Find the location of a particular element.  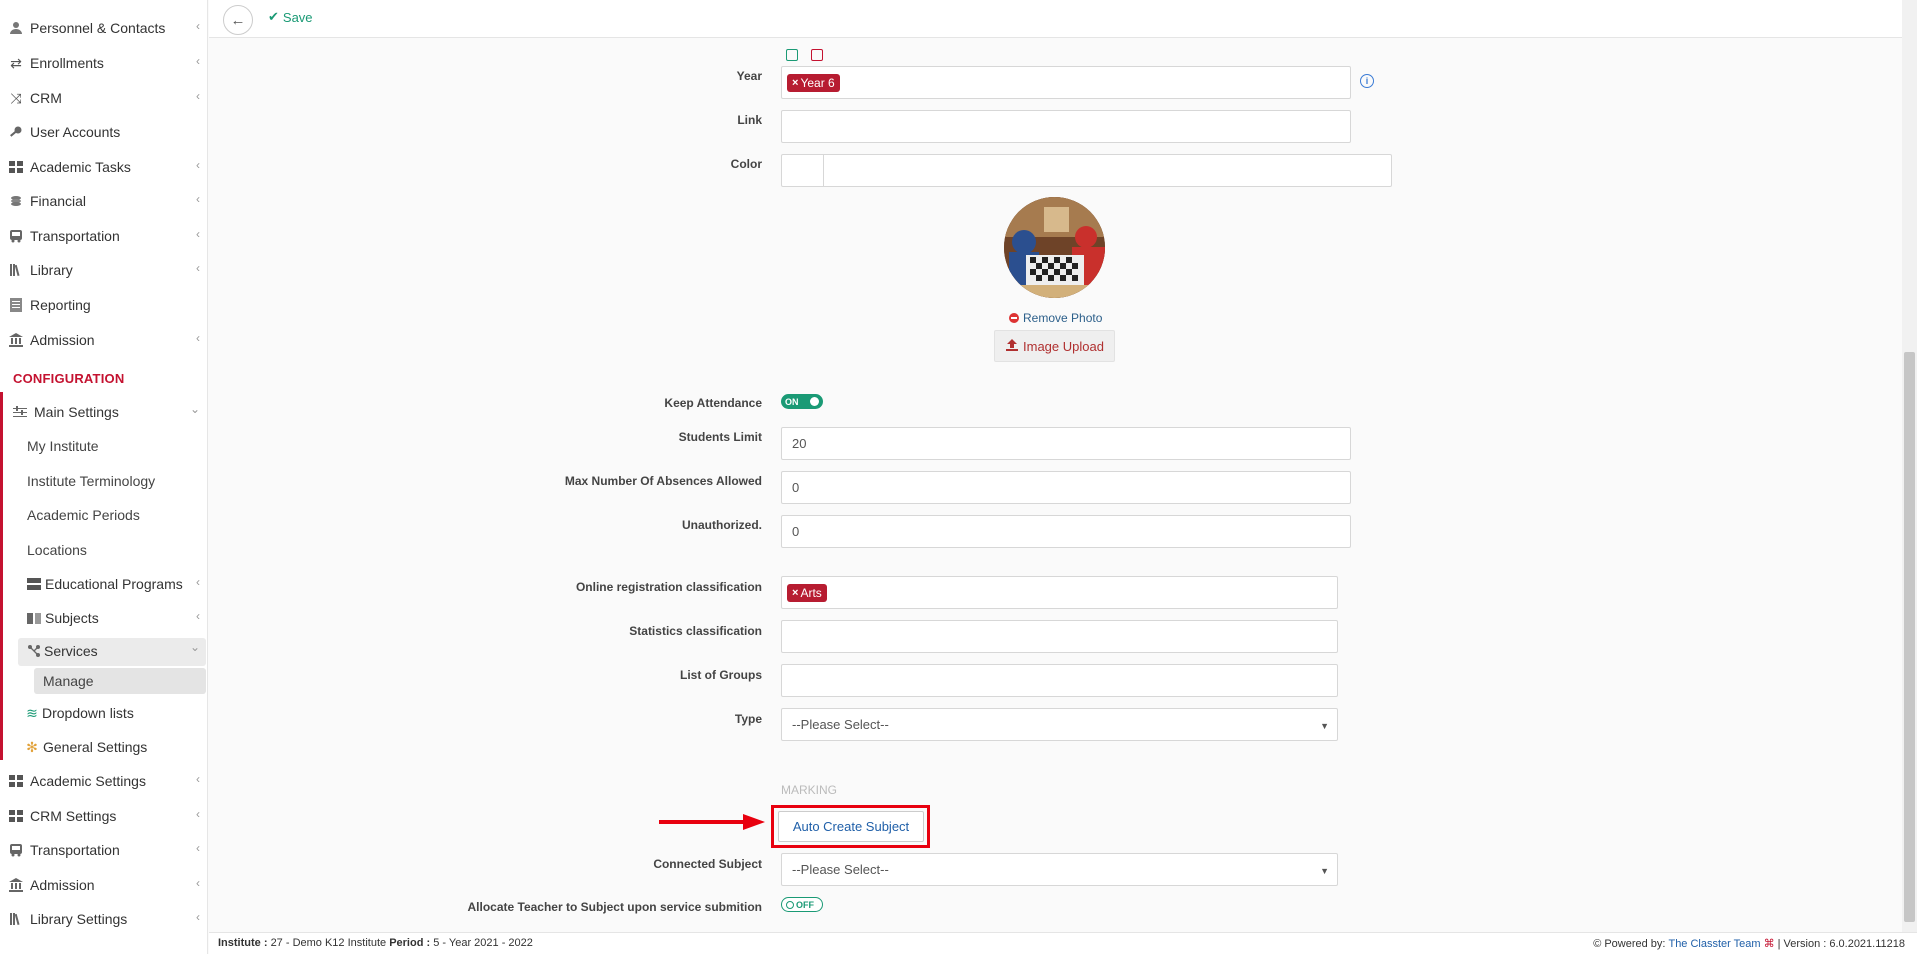

list-of-groups-input is located at coordinates (1059, 680).